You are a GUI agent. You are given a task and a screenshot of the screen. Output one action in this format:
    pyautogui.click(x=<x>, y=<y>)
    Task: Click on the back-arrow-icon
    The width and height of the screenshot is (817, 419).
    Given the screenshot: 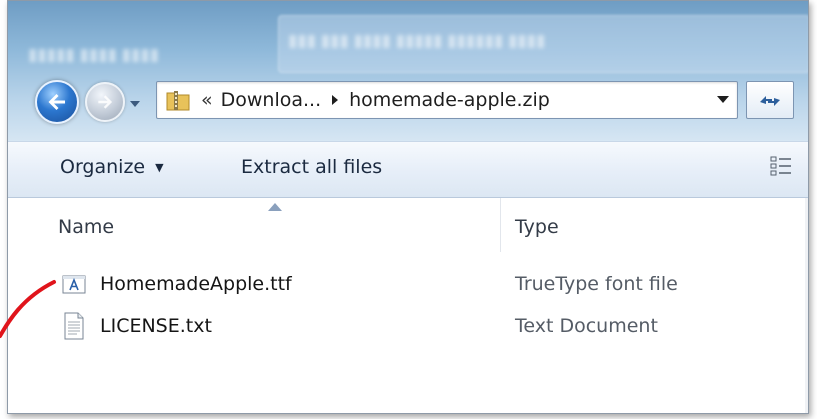 What is the action you would take?
    pyautogui.click(x=56, y=102)
    